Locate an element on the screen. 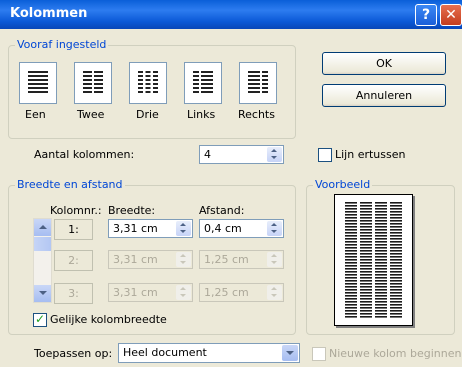  three-columns-icon is located at coordinates (148, 82).